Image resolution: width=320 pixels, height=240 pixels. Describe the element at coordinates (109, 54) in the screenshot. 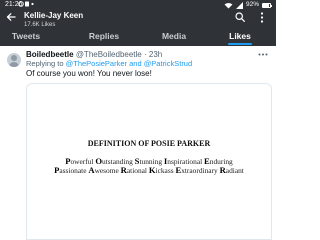

I see `author-handle: @TheBoiledbeetle` at that location.